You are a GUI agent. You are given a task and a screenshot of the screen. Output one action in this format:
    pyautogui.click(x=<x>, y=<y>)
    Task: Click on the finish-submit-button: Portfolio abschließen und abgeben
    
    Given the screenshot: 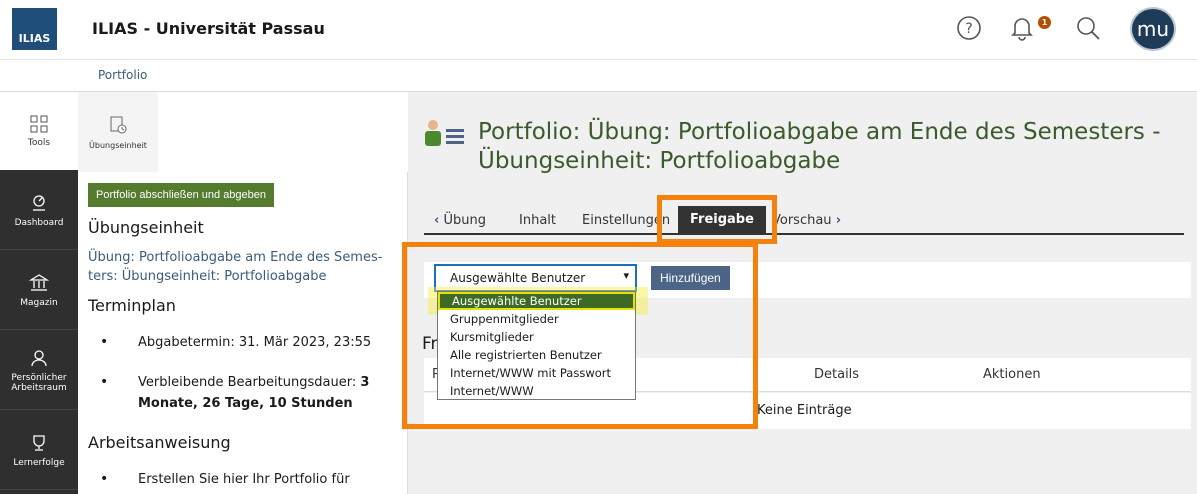 What is the action you would take?
    pyautogui.click(x=181, y=195)
    